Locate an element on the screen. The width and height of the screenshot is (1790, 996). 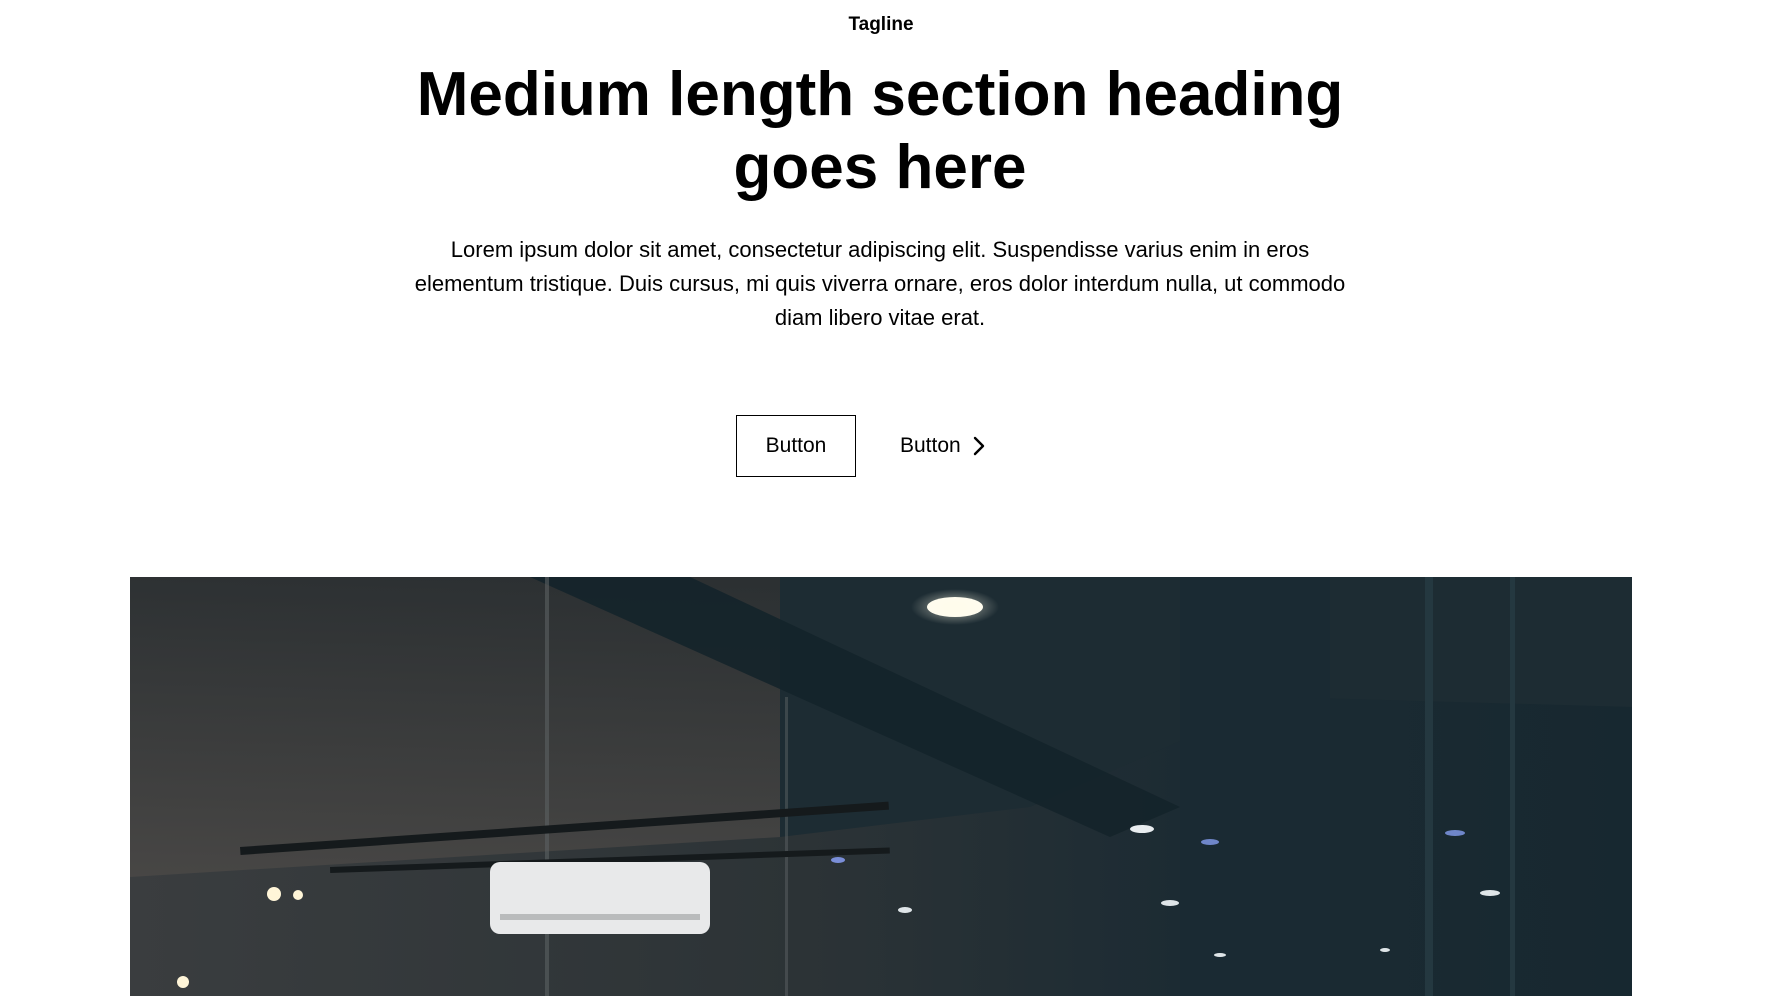
secondary-button-label: Button is located at coordinates (930, 445).